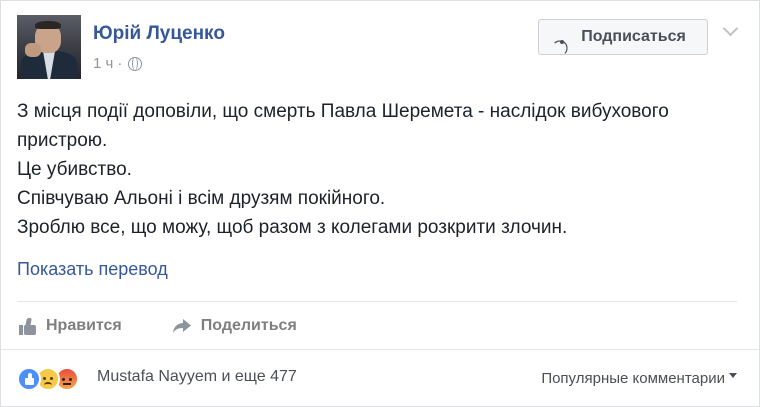 This screenshot has height=407, width=760. Describe the element at coordinates (733, 375) in the screenshot. I see `caret-down-icon` at that location.